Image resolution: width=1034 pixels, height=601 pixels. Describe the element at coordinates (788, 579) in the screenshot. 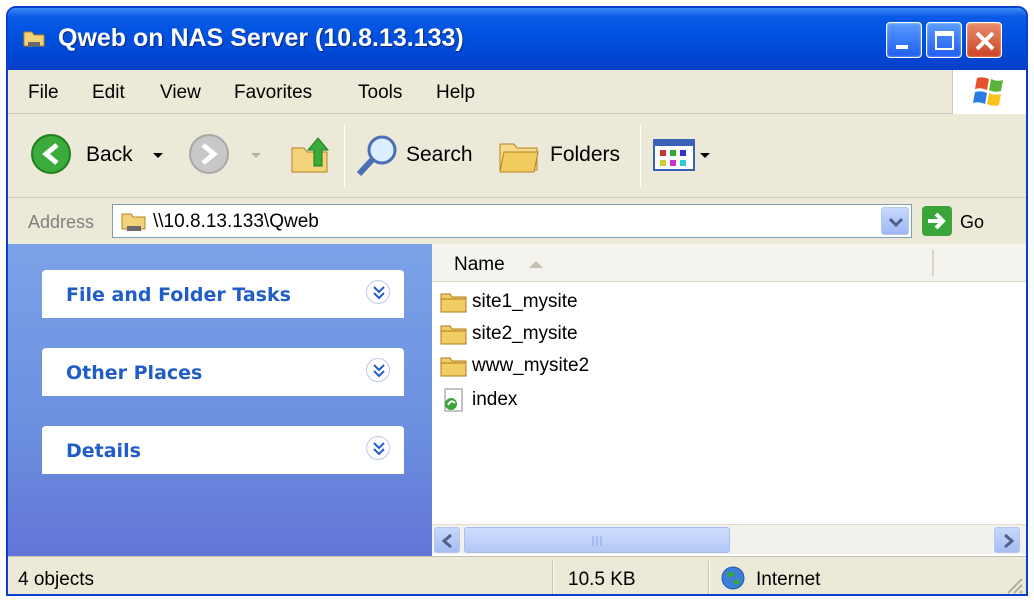

I see `status-zone: Internet` at that location.